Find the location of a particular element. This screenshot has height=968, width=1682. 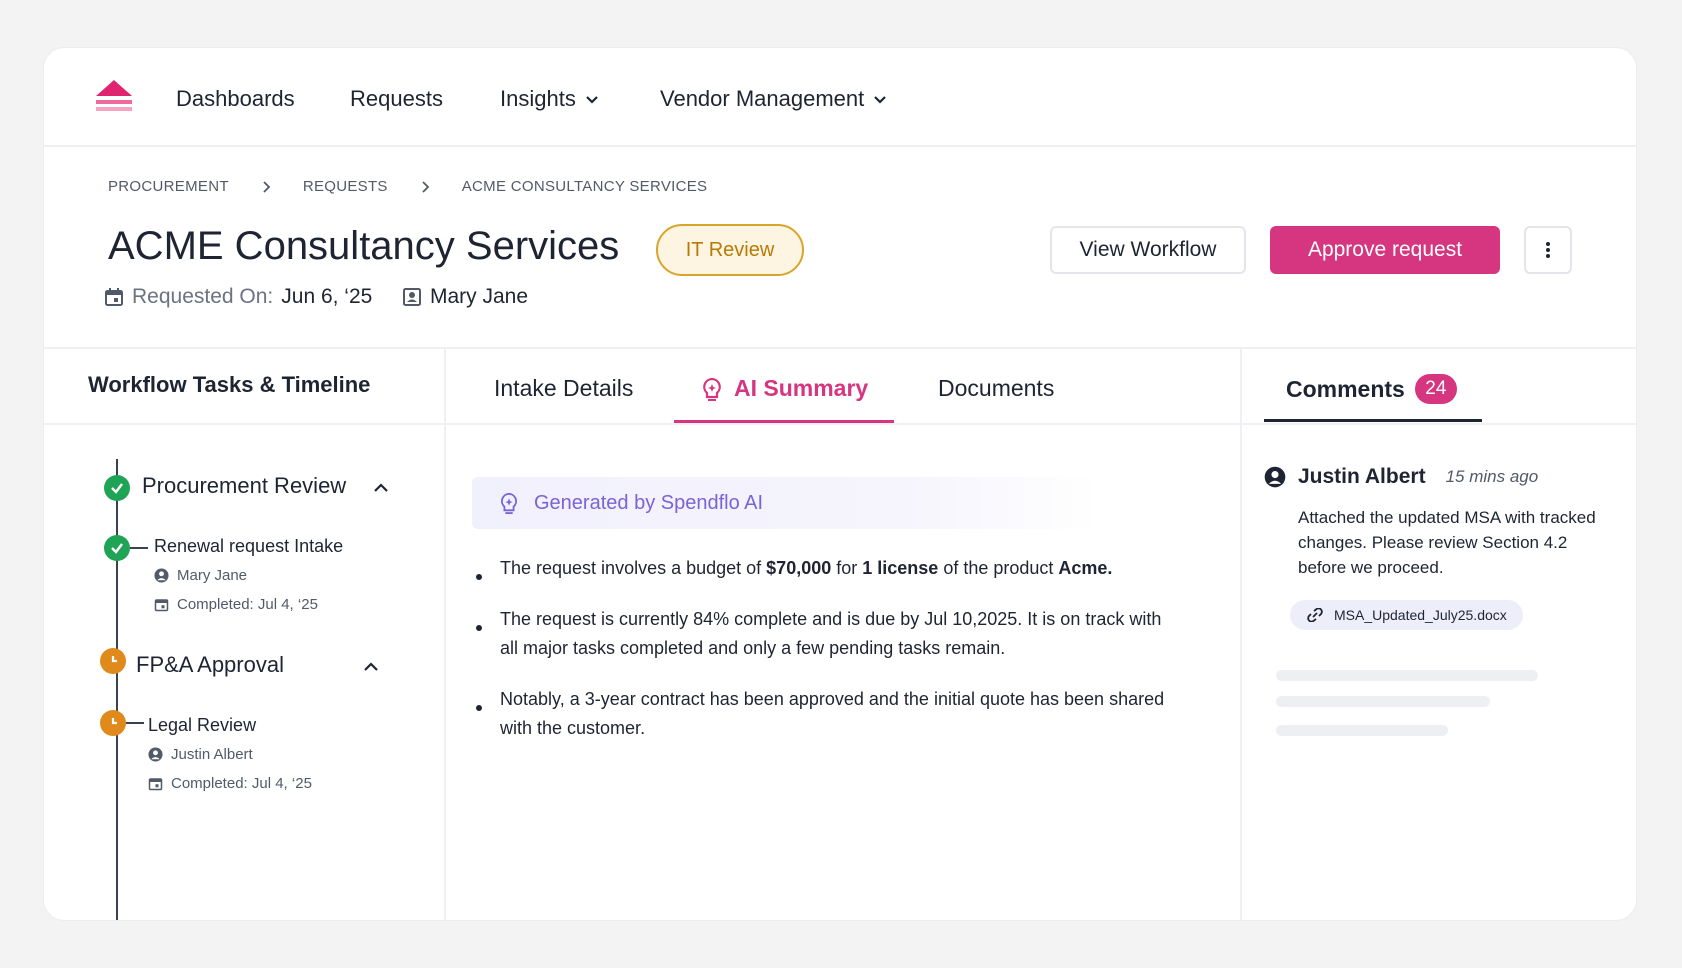

summary-text: The request involves a budget of is located at coordinates (633, 568).